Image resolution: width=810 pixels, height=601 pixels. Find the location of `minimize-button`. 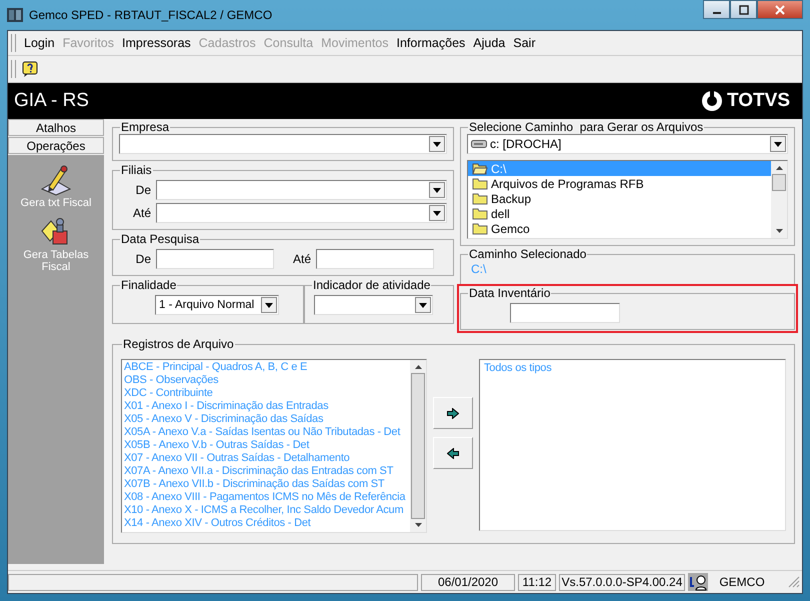

minimize-button is located at coordinates (716, 9).